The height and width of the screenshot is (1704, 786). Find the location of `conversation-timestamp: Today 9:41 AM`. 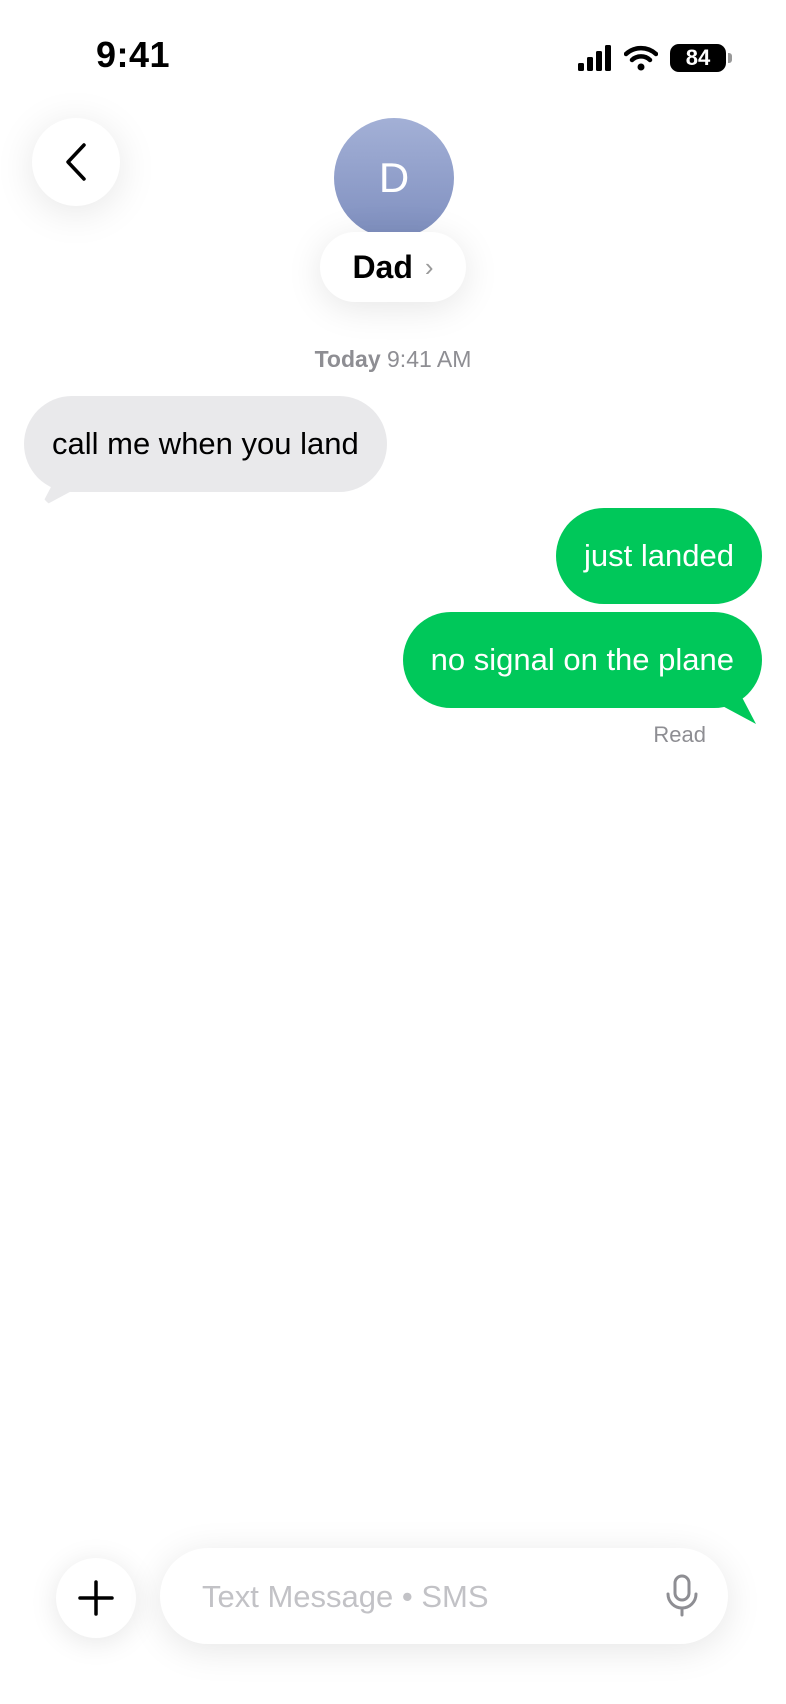

conversation-timestamp: Today 9:41 AM is located at coordinates (393, 359).